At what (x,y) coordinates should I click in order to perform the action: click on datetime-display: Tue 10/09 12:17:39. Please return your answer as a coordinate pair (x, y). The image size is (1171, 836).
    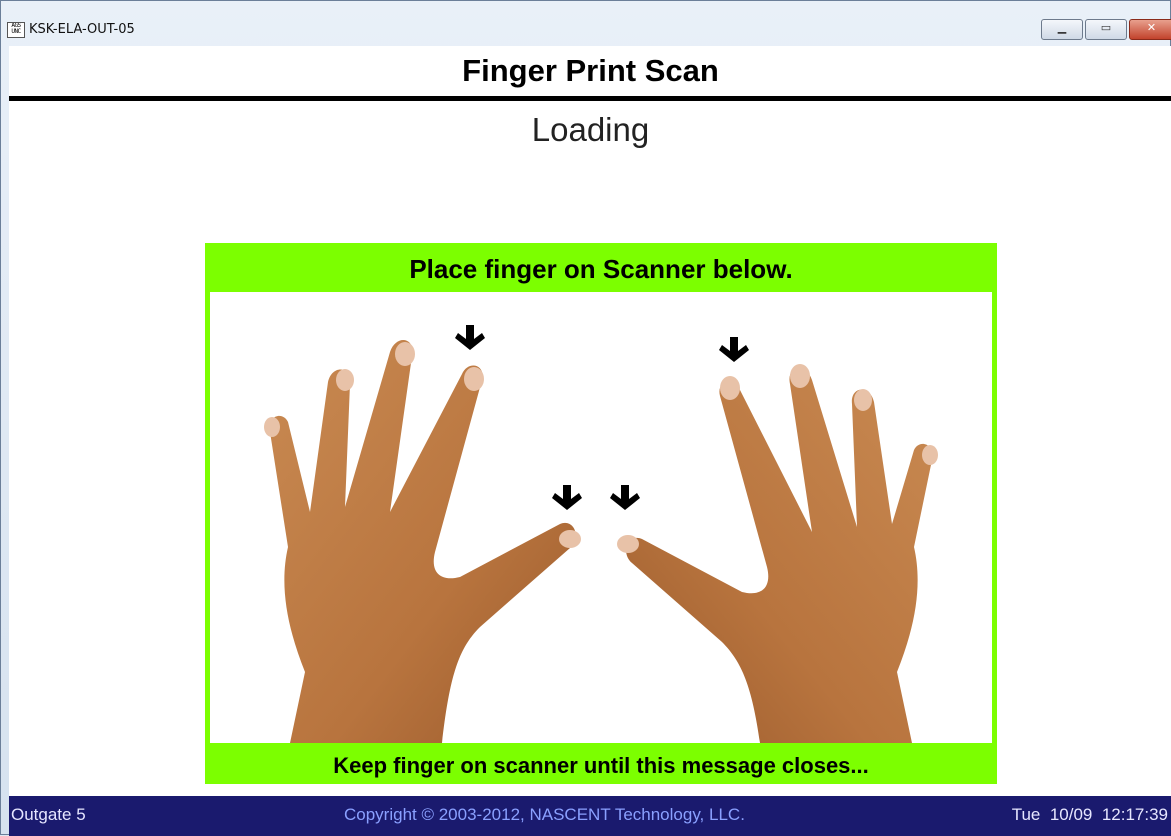
    Looking at the image, I should click on (1089, 814).